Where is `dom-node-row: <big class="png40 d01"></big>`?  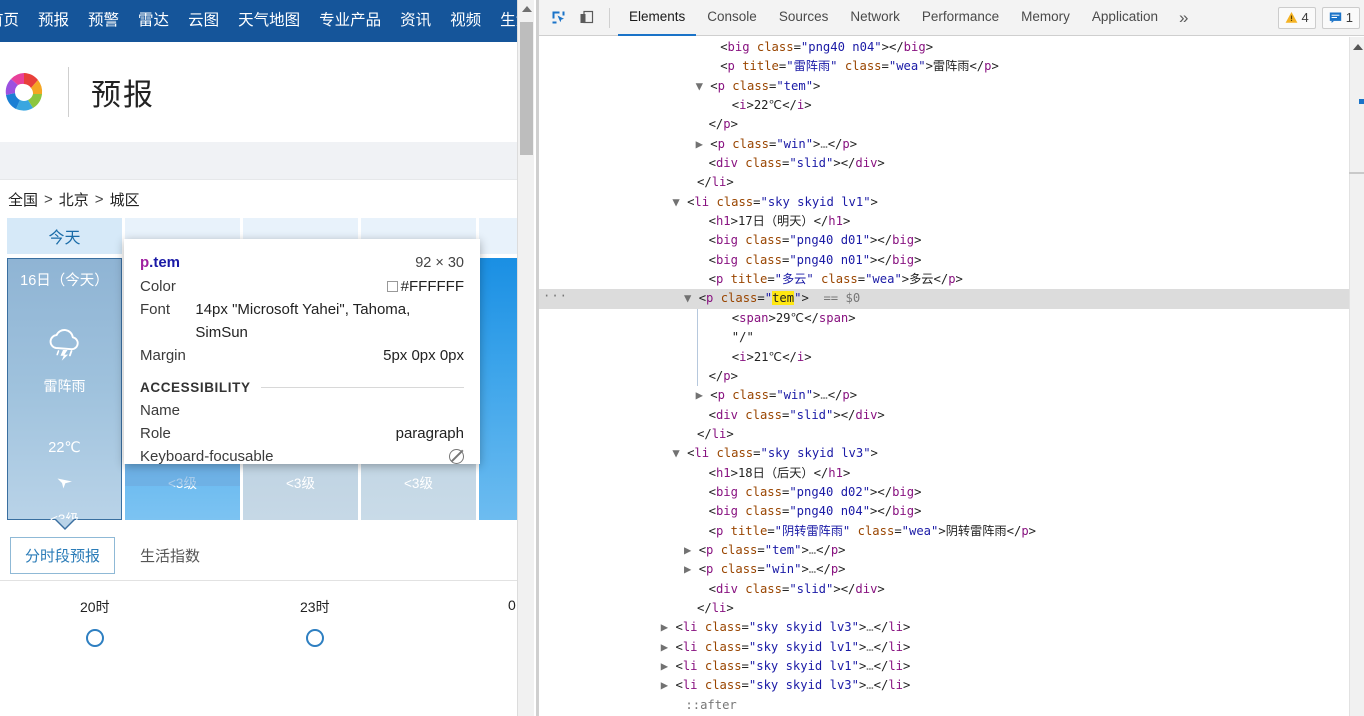 dom-node-row: <big class="png40 d01"></big> is located at coordinates (951, 240).